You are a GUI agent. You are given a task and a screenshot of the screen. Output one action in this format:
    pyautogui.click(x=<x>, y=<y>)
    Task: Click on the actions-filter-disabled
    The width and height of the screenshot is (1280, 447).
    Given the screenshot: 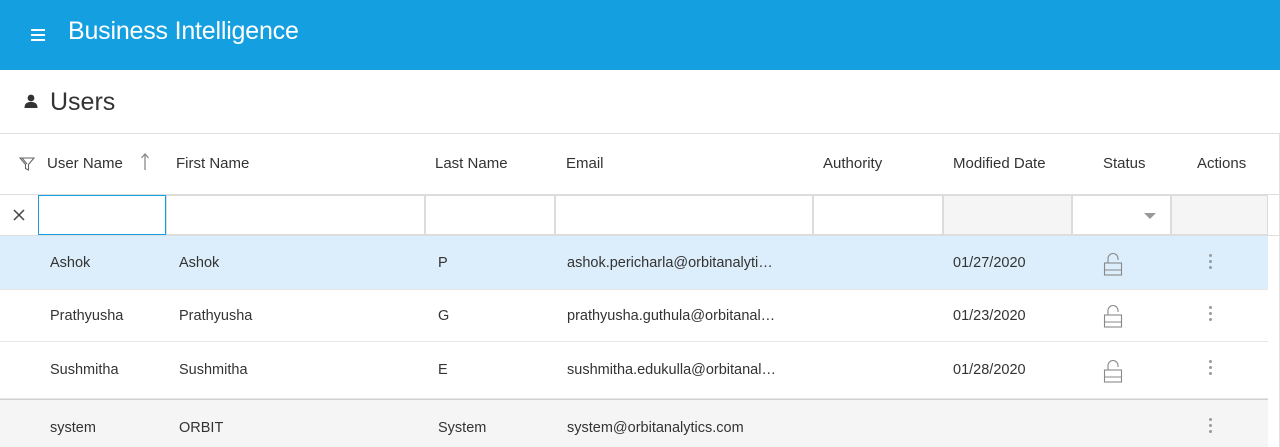 What is the action you would take?
    pyautogui.click(x=1219, y=215)
    